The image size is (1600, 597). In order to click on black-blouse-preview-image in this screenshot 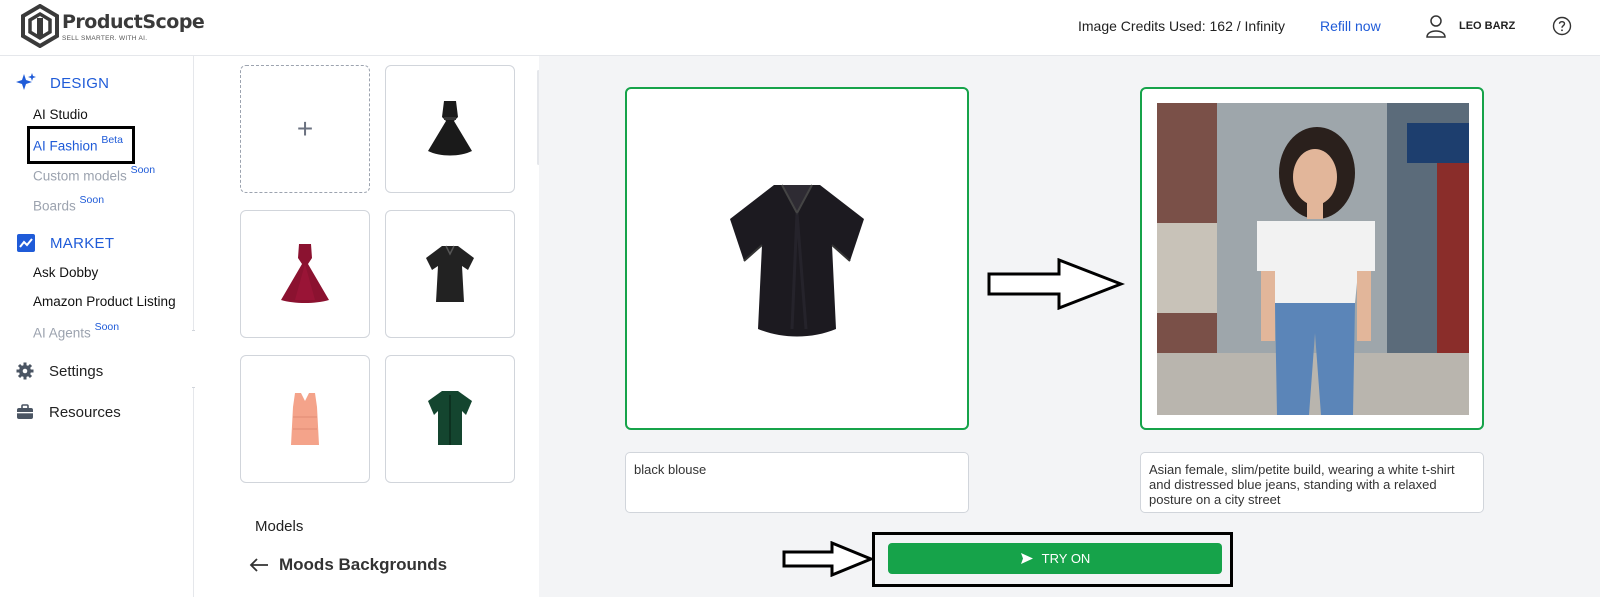, I will do `click(797, 260)`.